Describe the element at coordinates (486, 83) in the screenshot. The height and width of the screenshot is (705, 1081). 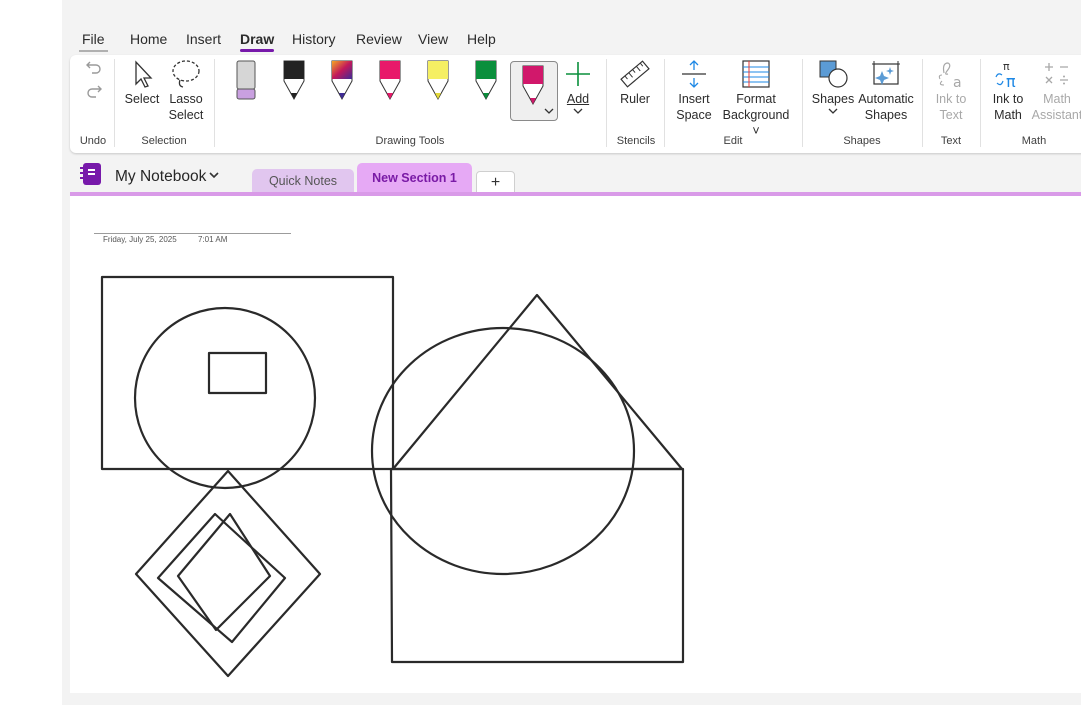
I see `green-pen-icon` at that location.